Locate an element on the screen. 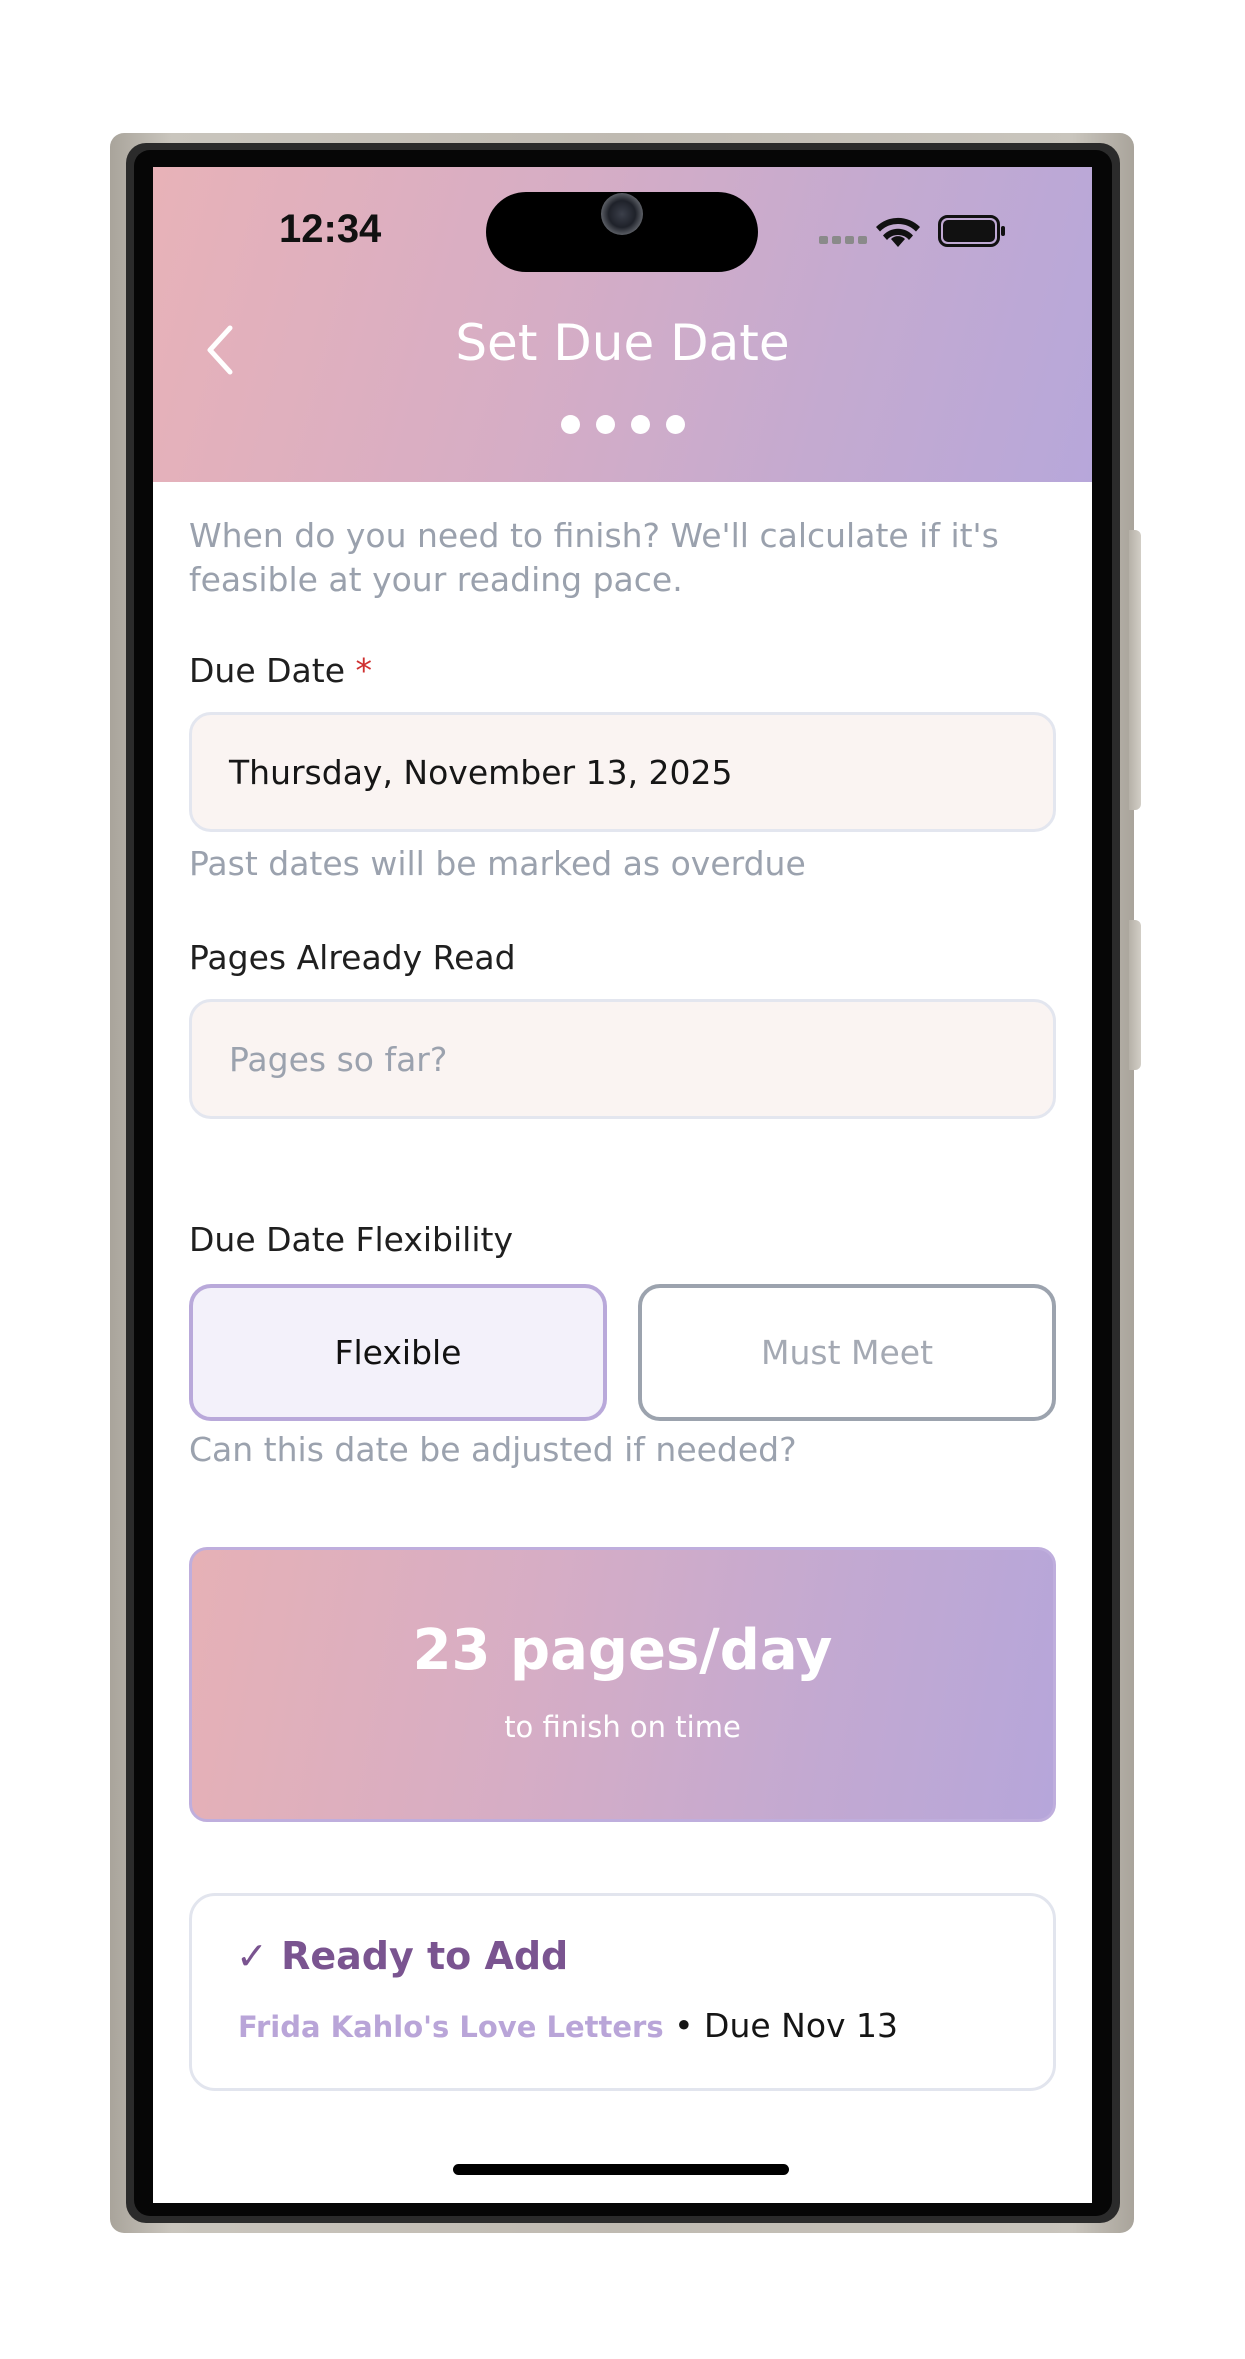 Image resolution: width=1245 pixels, height=2359 pixels. ready-title: ✓ Ready to Add is located at coordinates (402, 1956).